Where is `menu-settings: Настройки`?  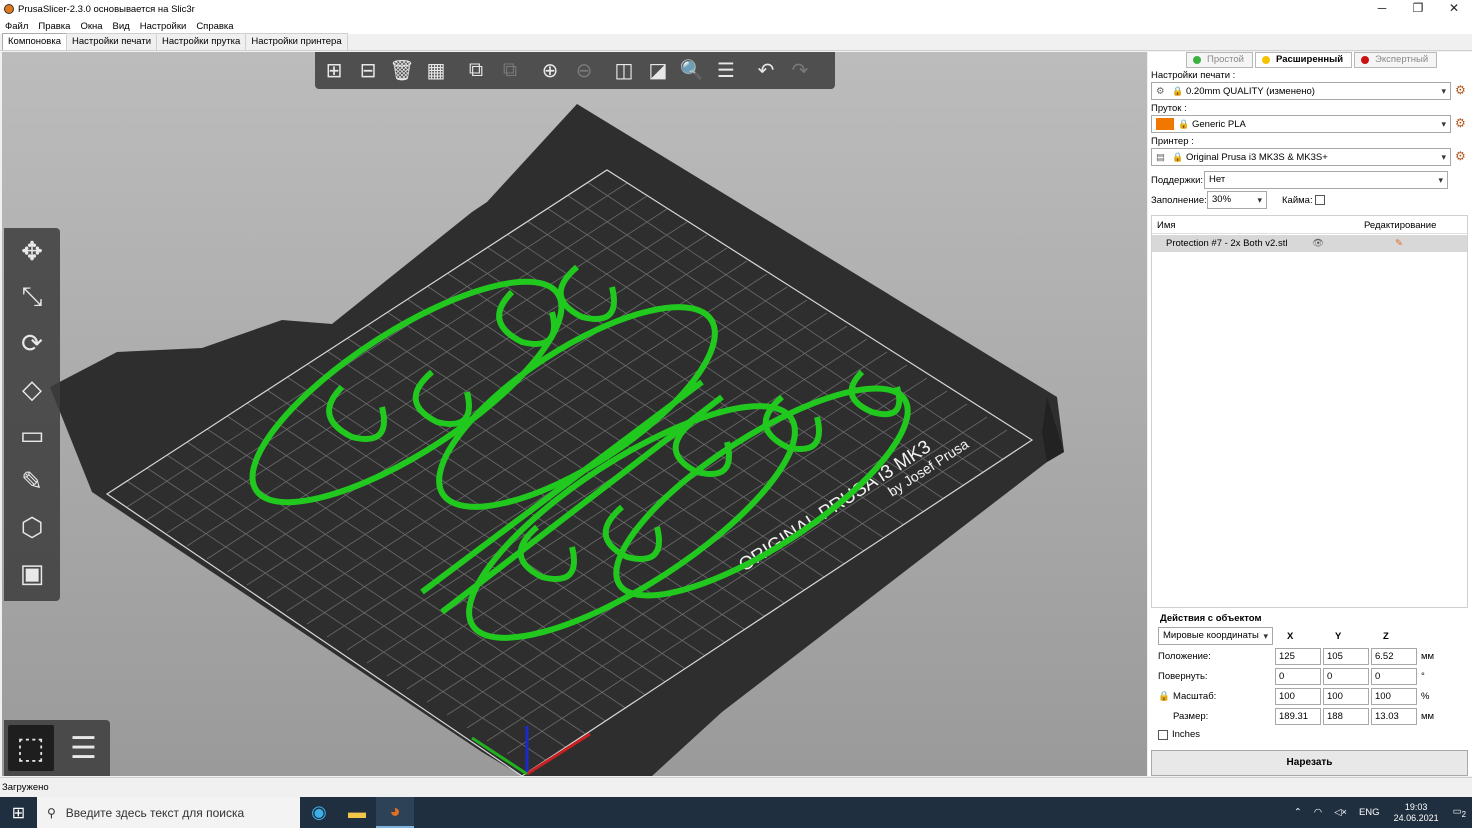 menu-settings: Настройки is located at coordinates (163, 26).